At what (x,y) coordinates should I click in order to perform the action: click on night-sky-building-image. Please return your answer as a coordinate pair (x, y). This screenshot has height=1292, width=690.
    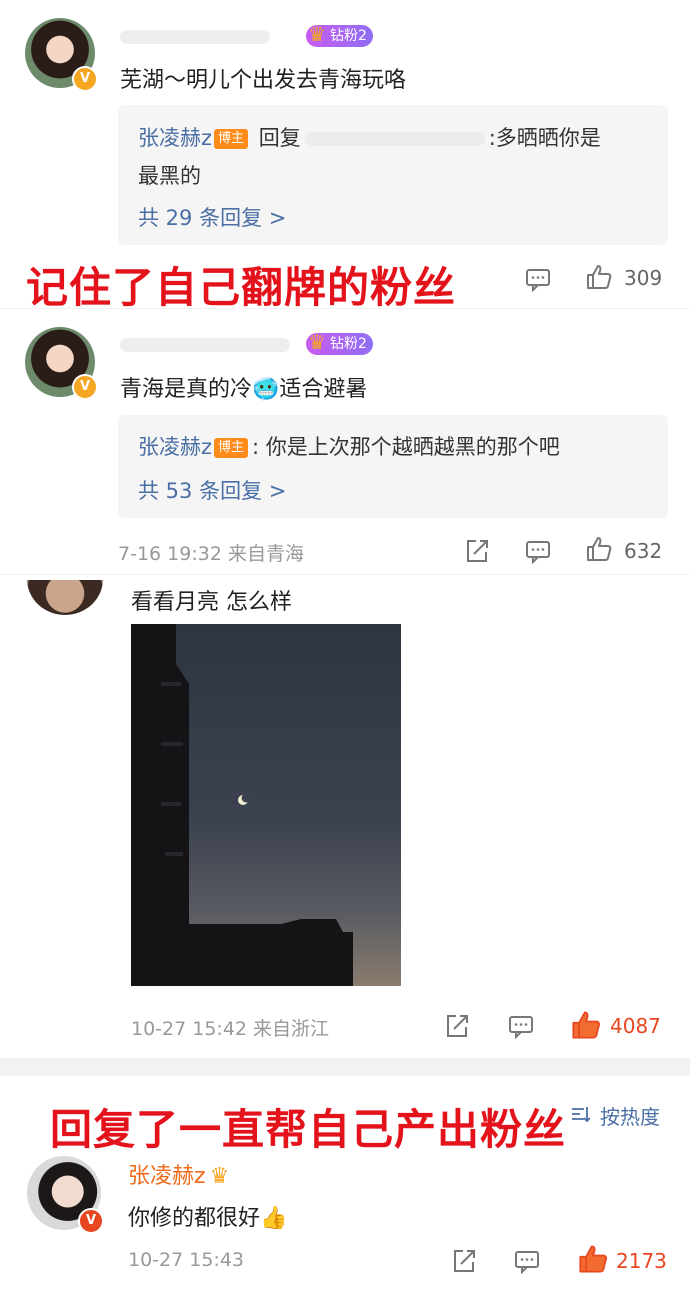
    Looking at the image, I should click on (242, 805).